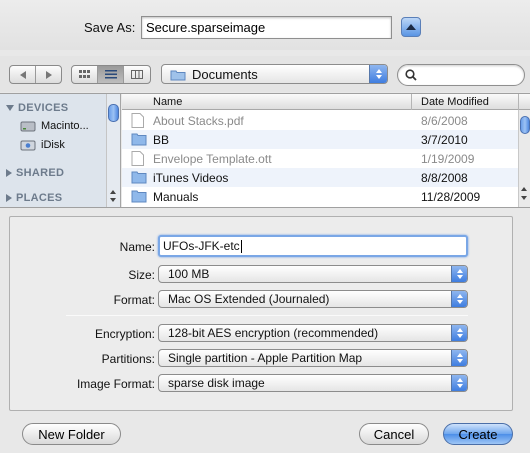 The height and width of the screenshot is (453, 530). Describe the element at coordinates (320, 158) in the screenshot. I see `file-row: Envelope Template.ott 1/19/2009` at that location.